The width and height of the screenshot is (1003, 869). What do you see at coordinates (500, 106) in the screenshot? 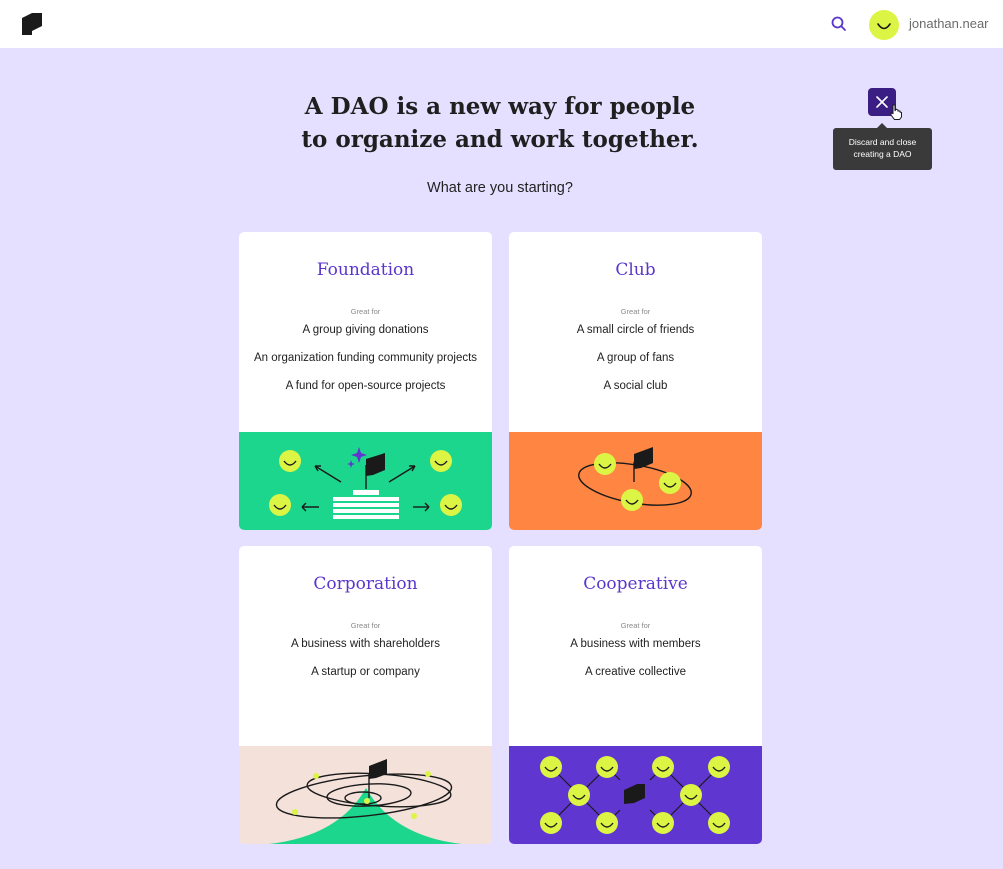
I see `headline-line: A DAO is a new way for people` at bounding box center [500, 106].